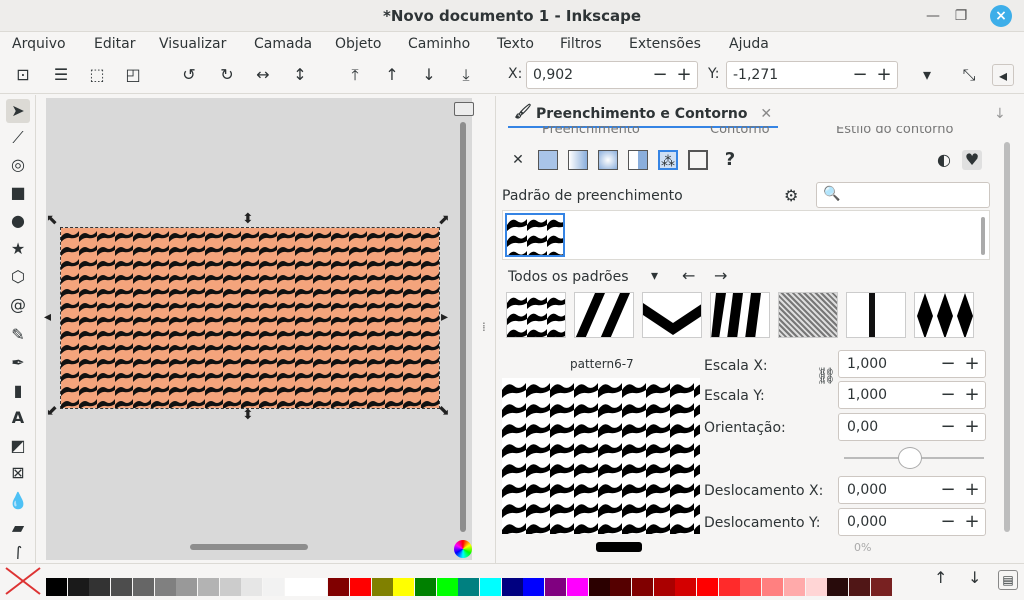 This screenshot has width=1024, height=600. Describe the element at coordinates (114, 44) in the screenshot. I see `menu-editar: Editar` at that location.